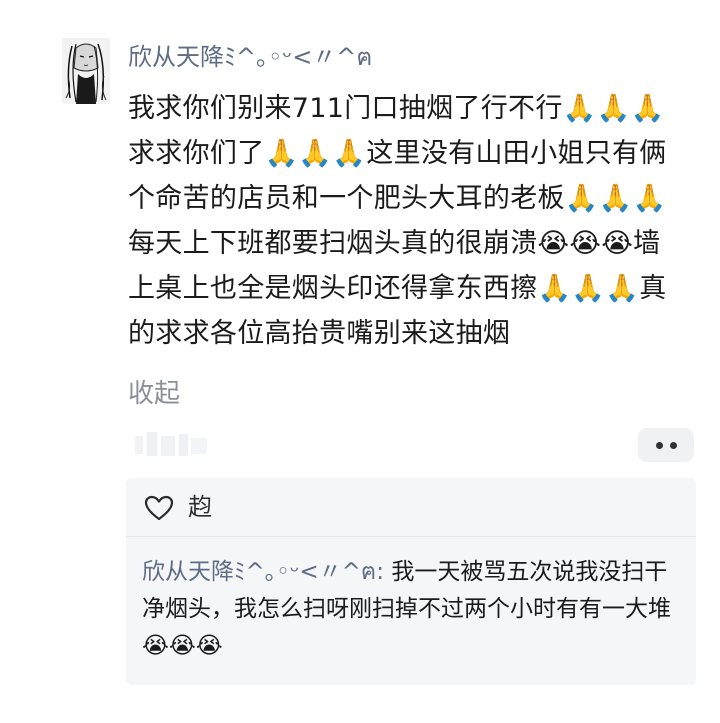  What do you see at coordinates (411, 507) in the screenshot?
I see `like-row: 赹` at bounding box center [411, 507].